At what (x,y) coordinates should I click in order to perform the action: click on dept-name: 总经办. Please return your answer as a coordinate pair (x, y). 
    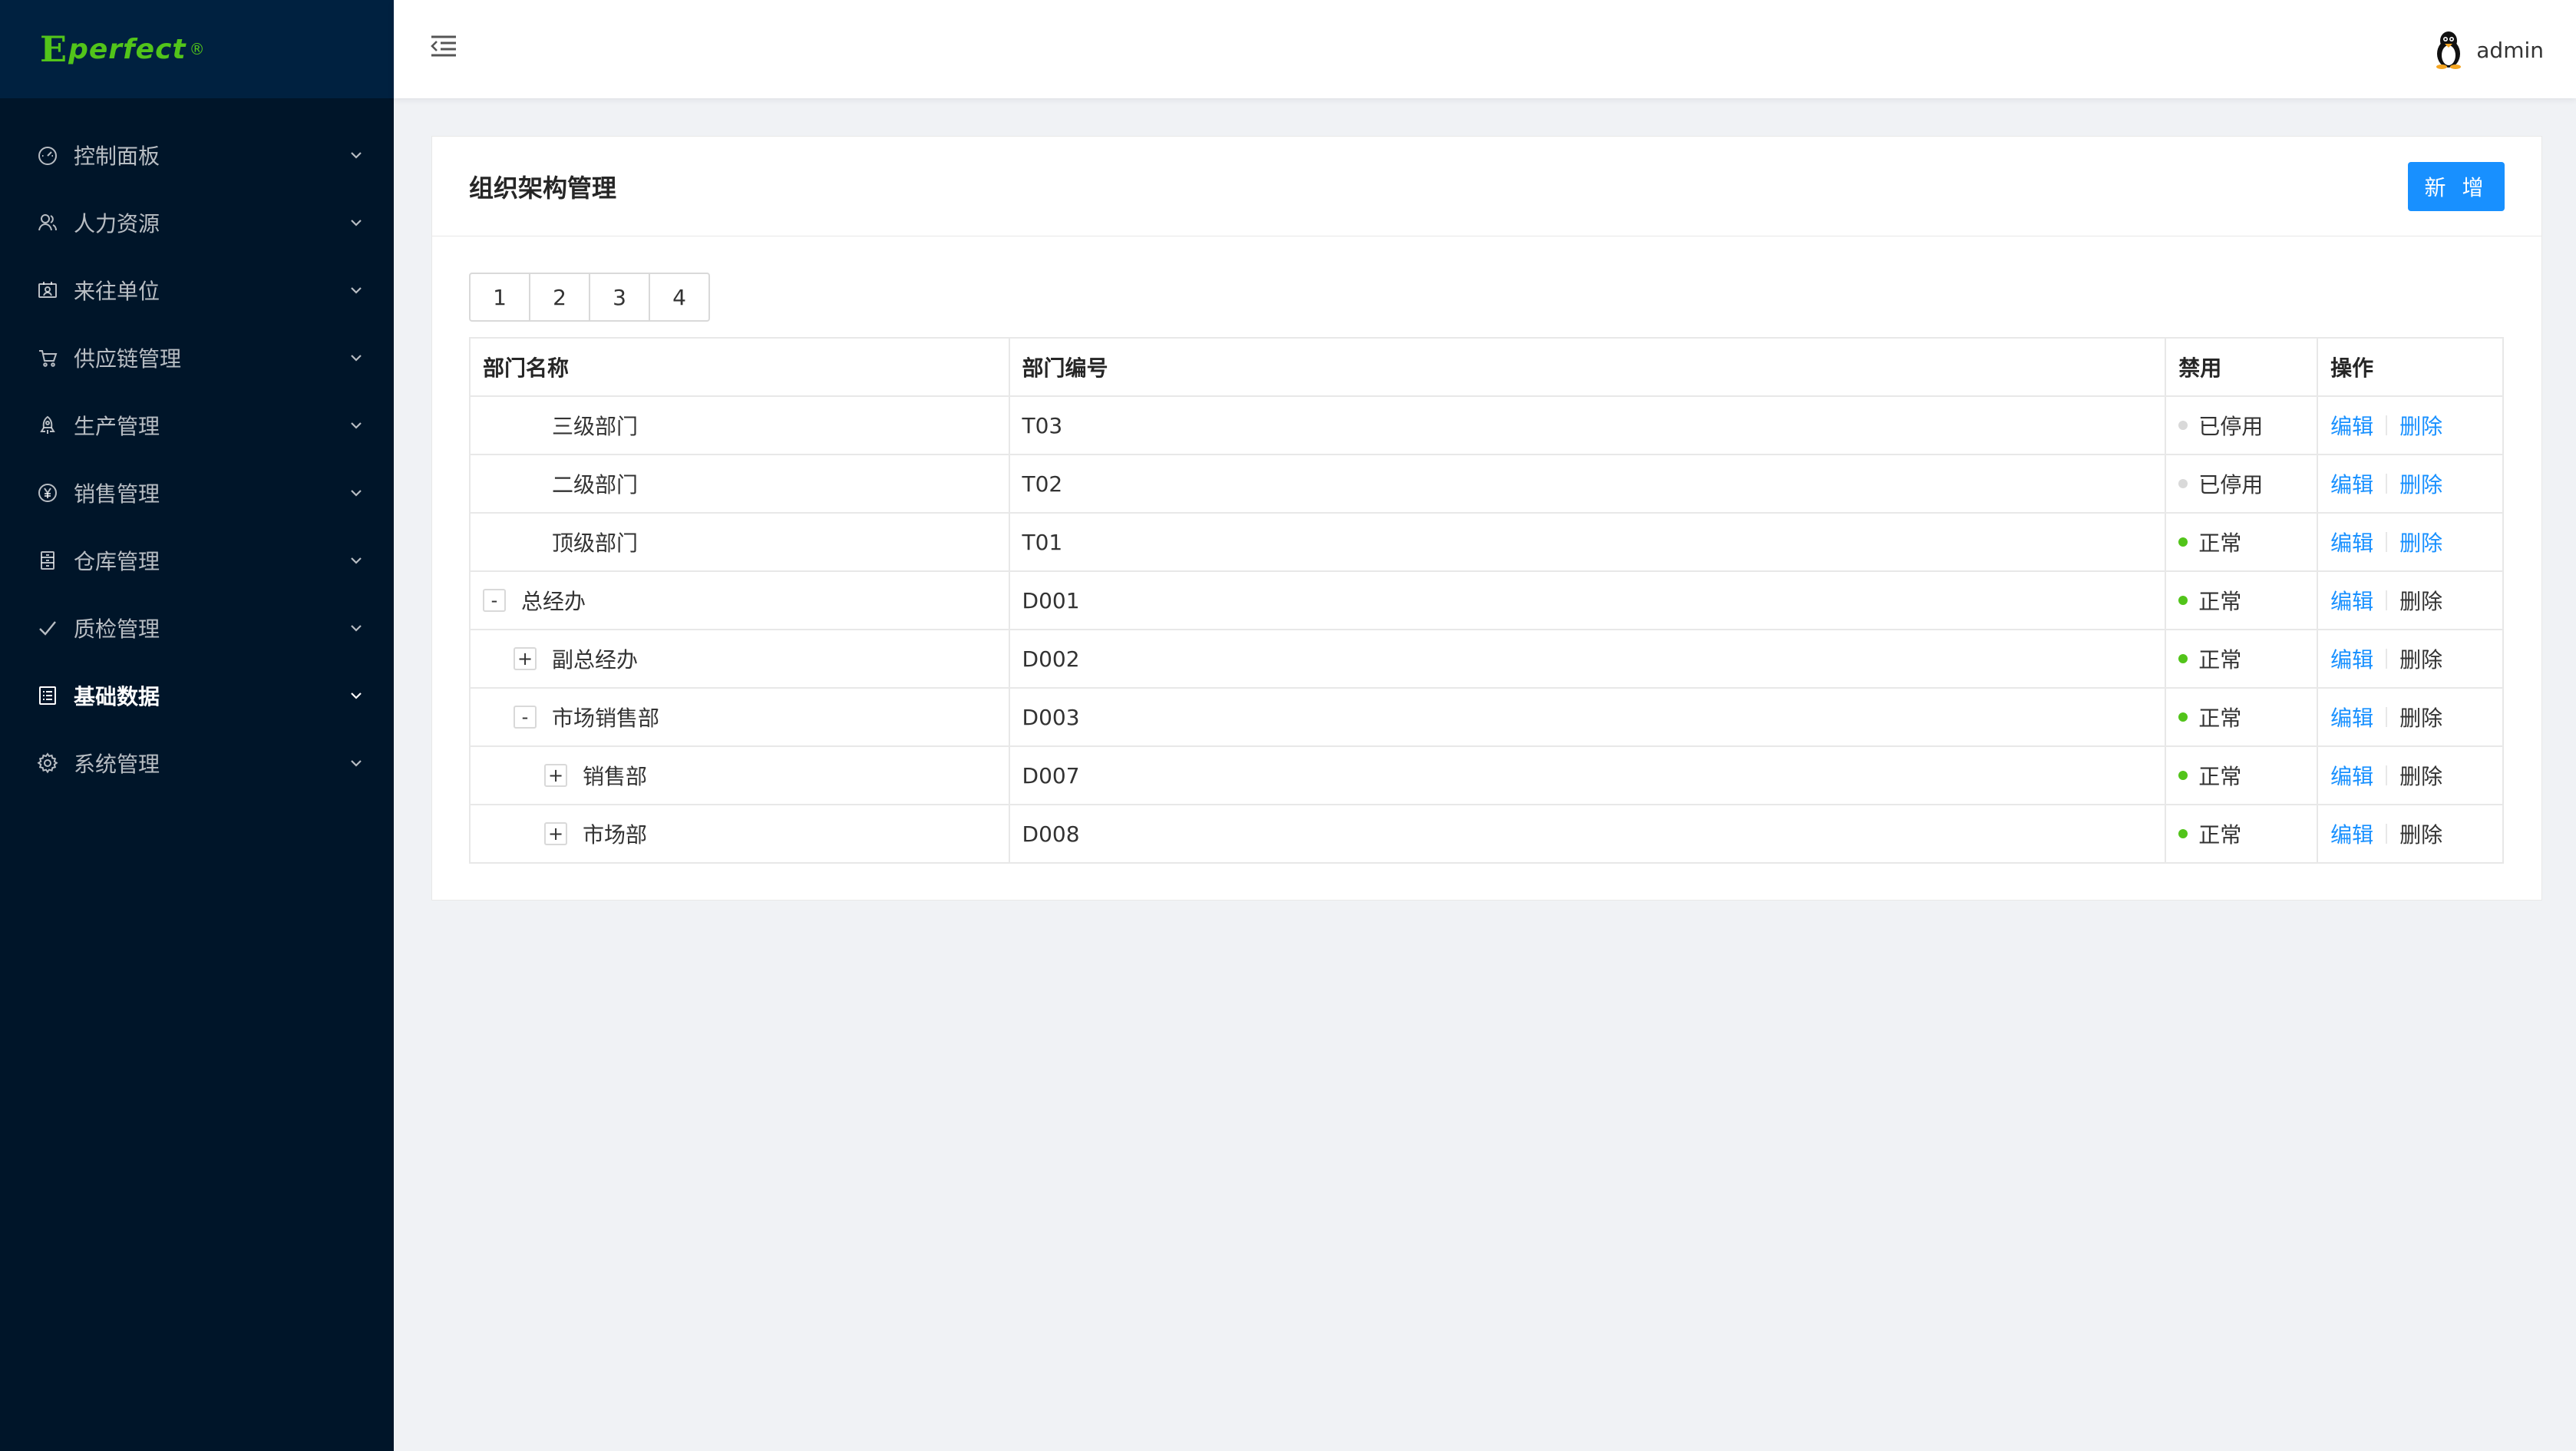
    Looking at the image, I should click on (553, 601).